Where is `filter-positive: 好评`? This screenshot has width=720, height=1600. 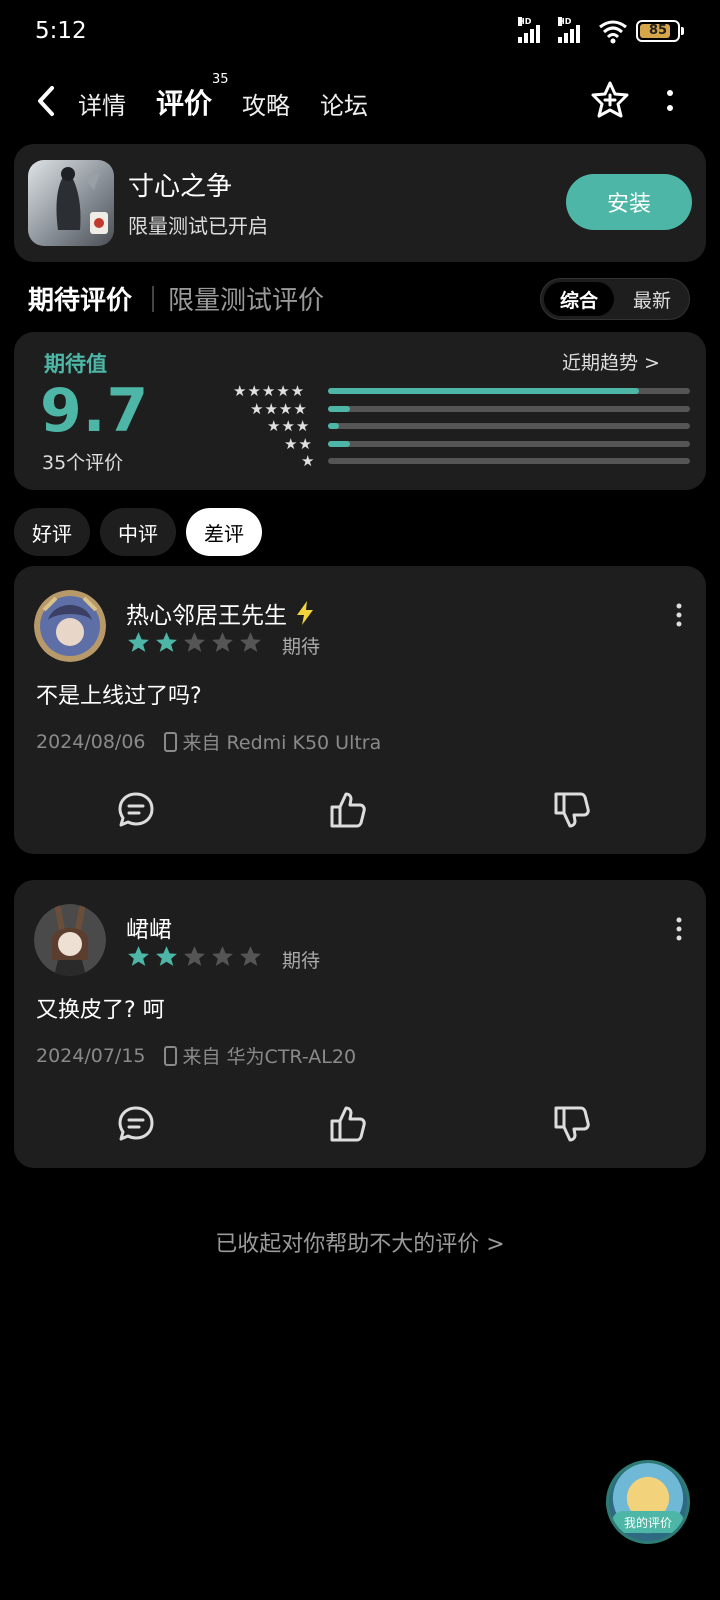 filter-positive: 好评 is located at coordinates (52, 532).